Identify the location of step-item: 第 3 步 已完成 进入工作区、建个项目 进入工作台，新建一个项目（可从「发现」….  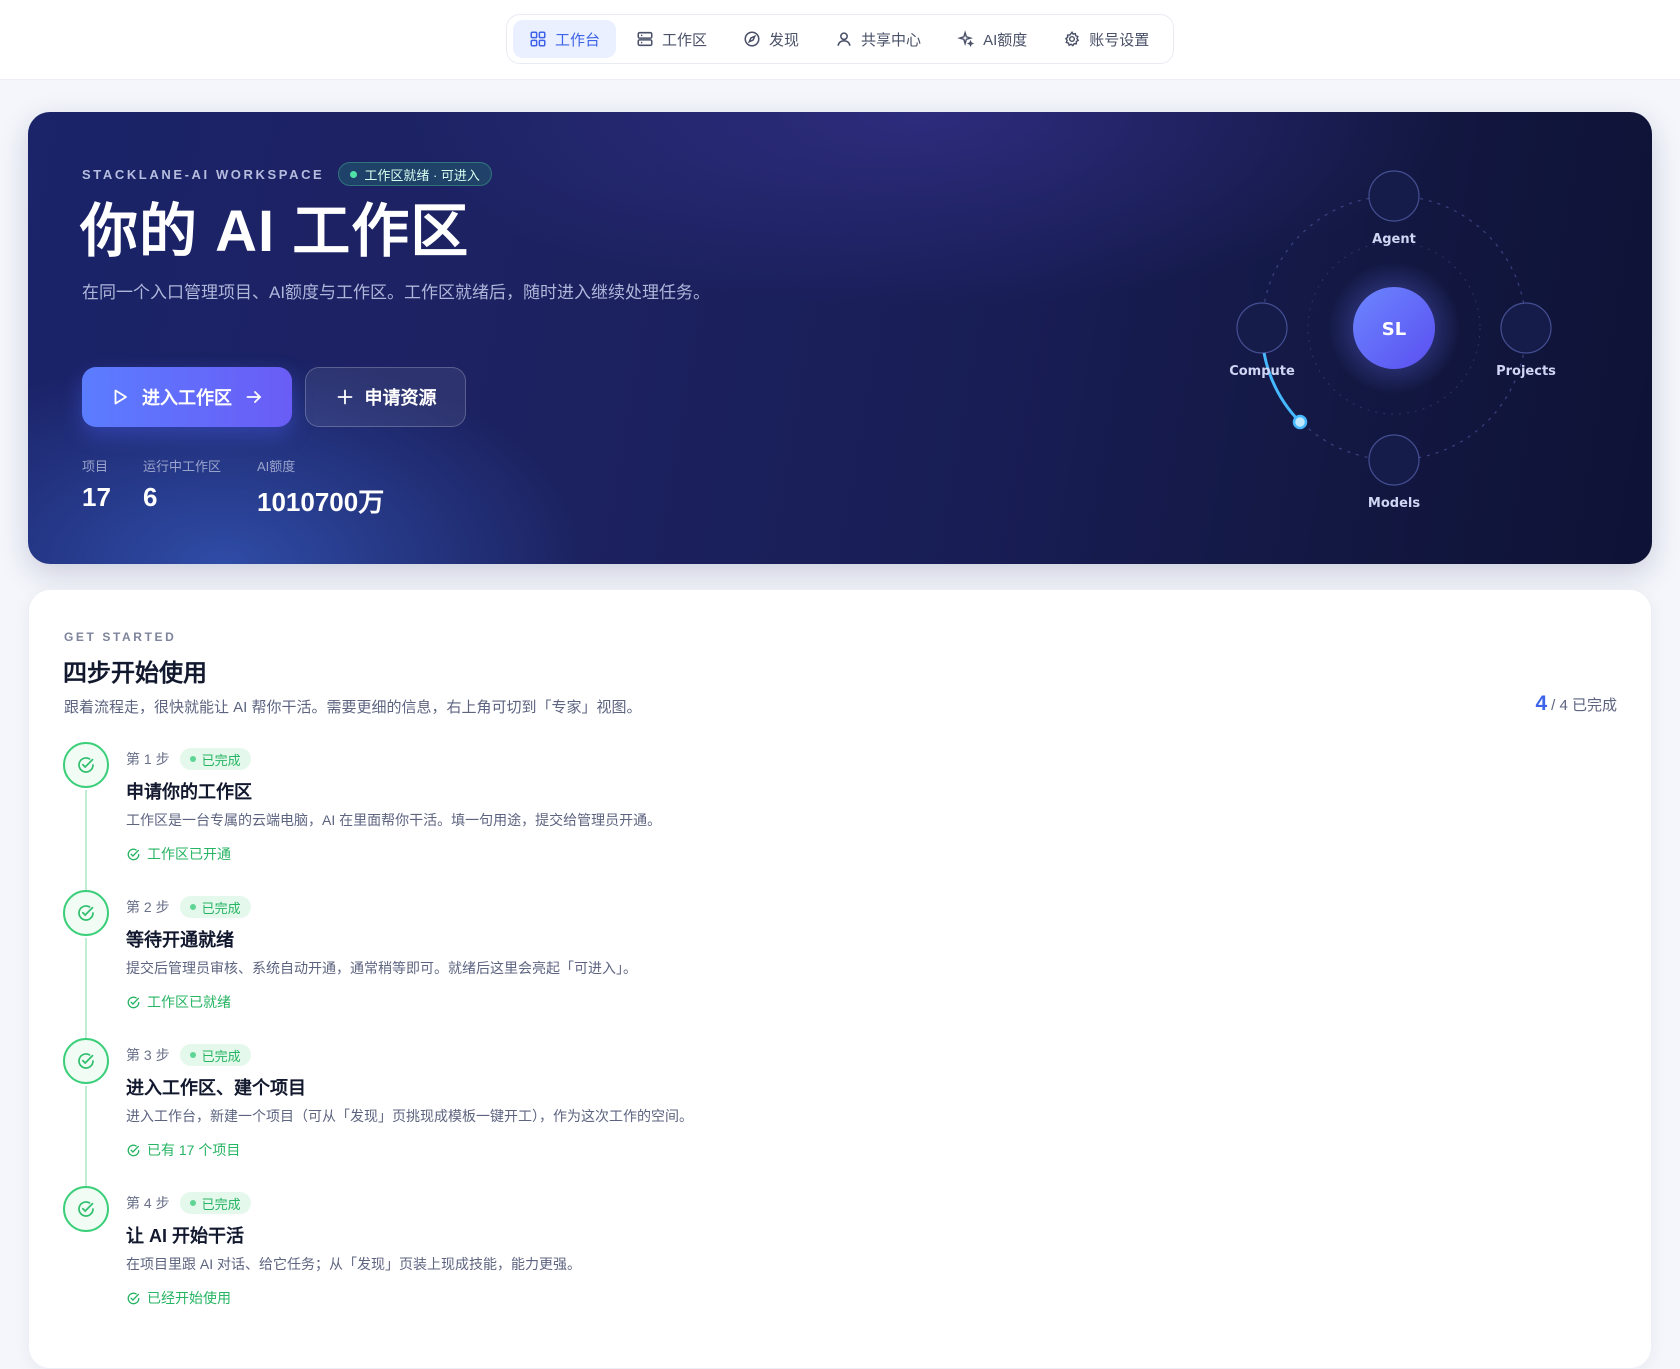
(833, 1112).